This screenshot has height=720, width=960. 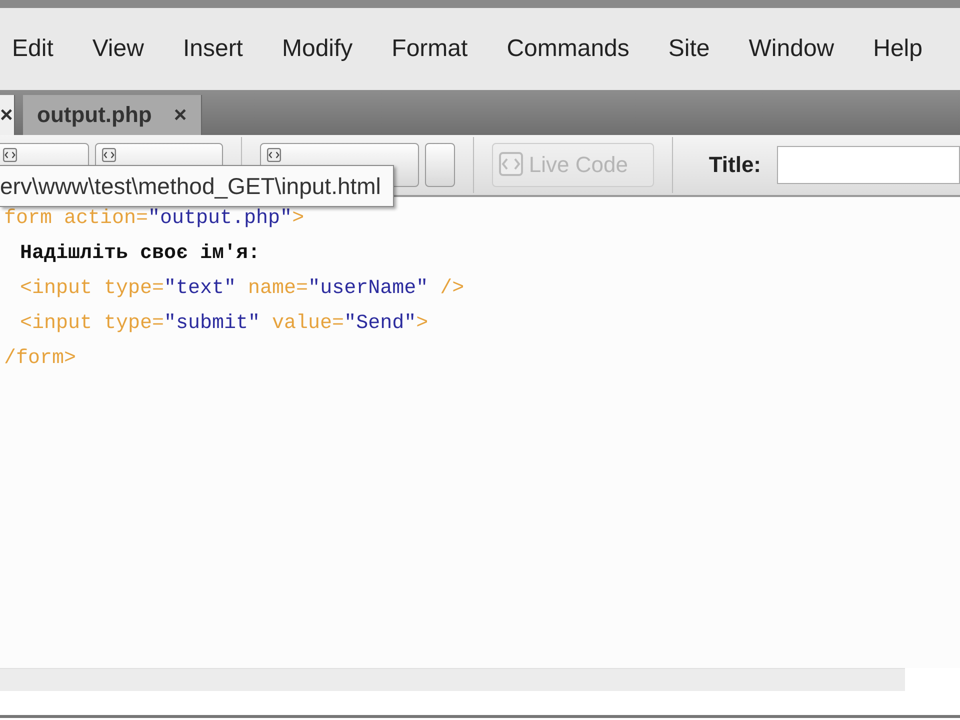 What do you see at coordinates (140, 254) in the screenshot?
I see `code-line: Надішліть своє ім'я:` at bounding box center [140, 254].